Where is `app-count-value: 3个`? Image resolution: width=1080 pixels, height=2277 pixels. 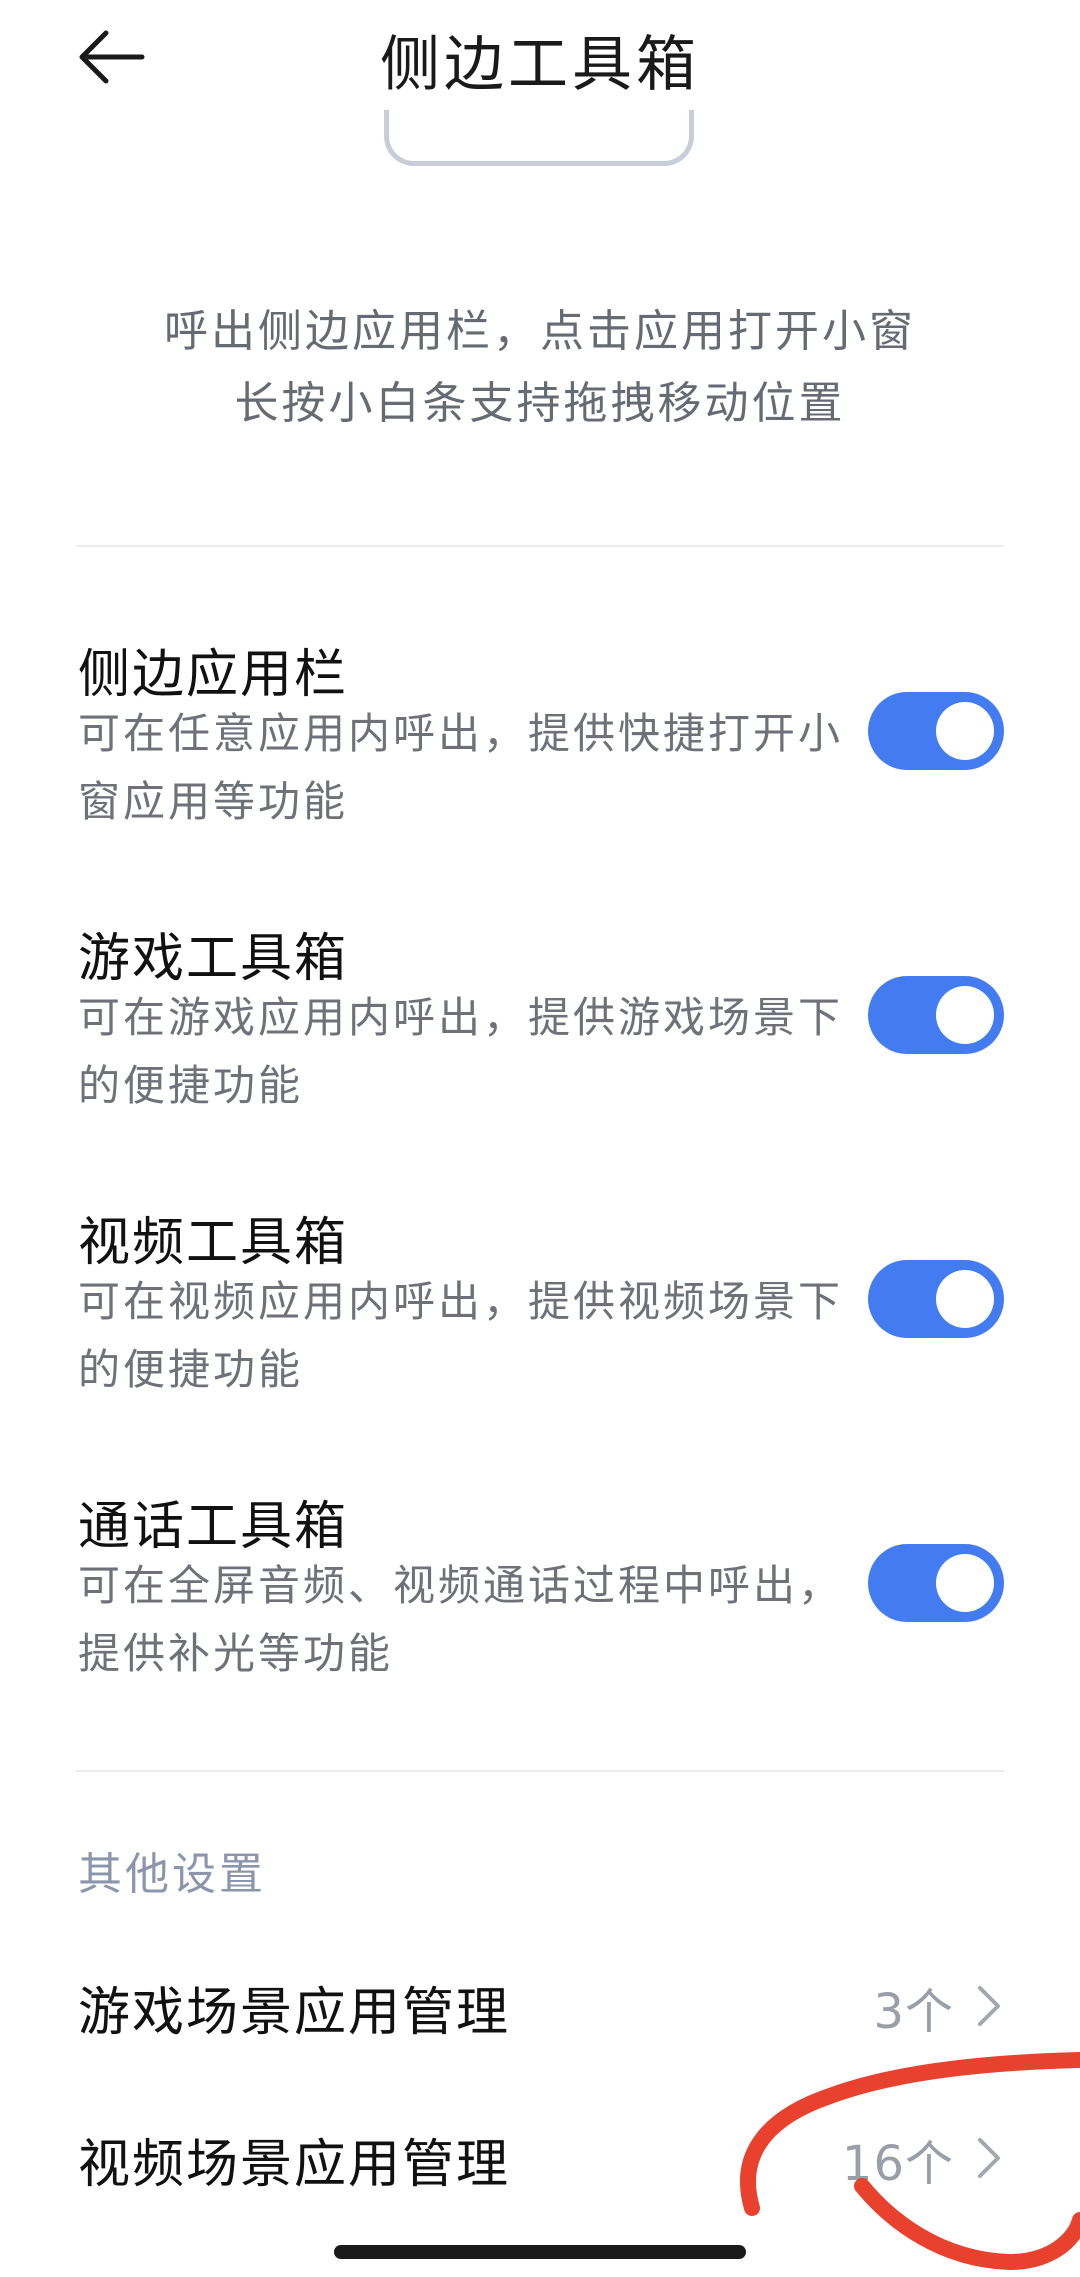 app-count-value: 3个 is located at coordinates (913, 2012).